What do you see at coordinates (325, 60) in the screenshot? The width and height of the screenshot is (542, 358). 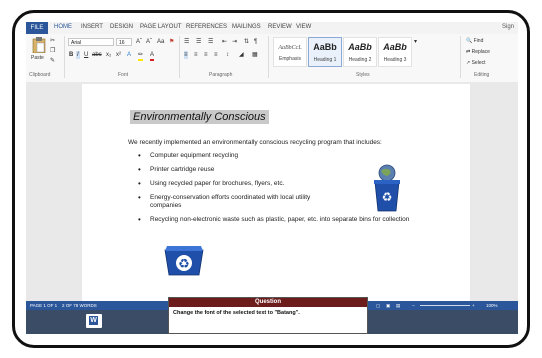 I see `style-name: Heading 1` at bounding box center [325, 60].